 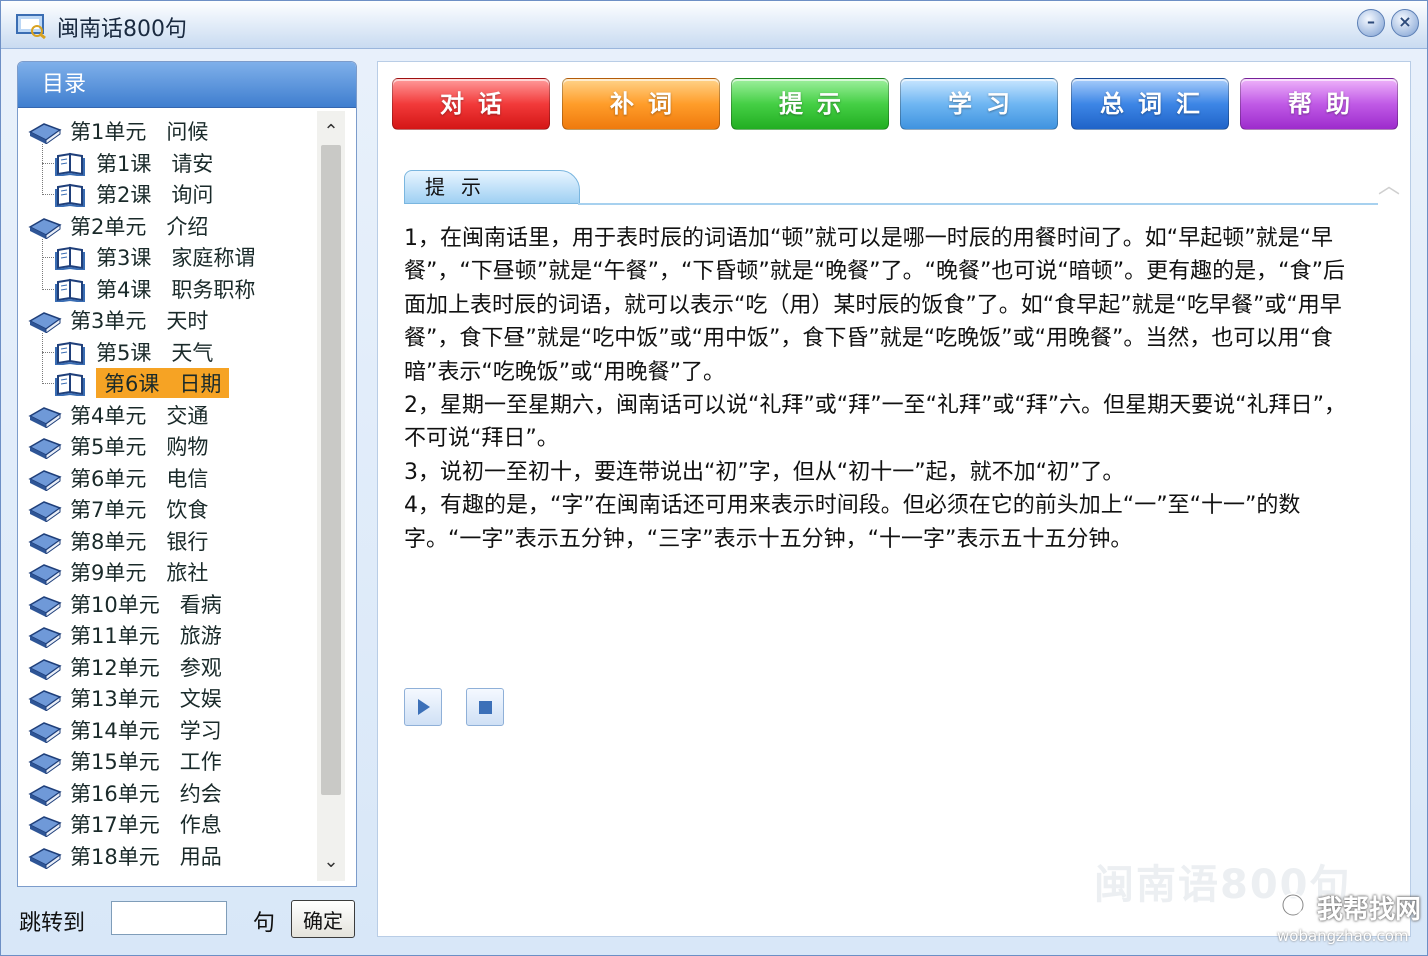 I want to click on tree-unit-item: 第5单元 购物, so click(x=118, y=446).